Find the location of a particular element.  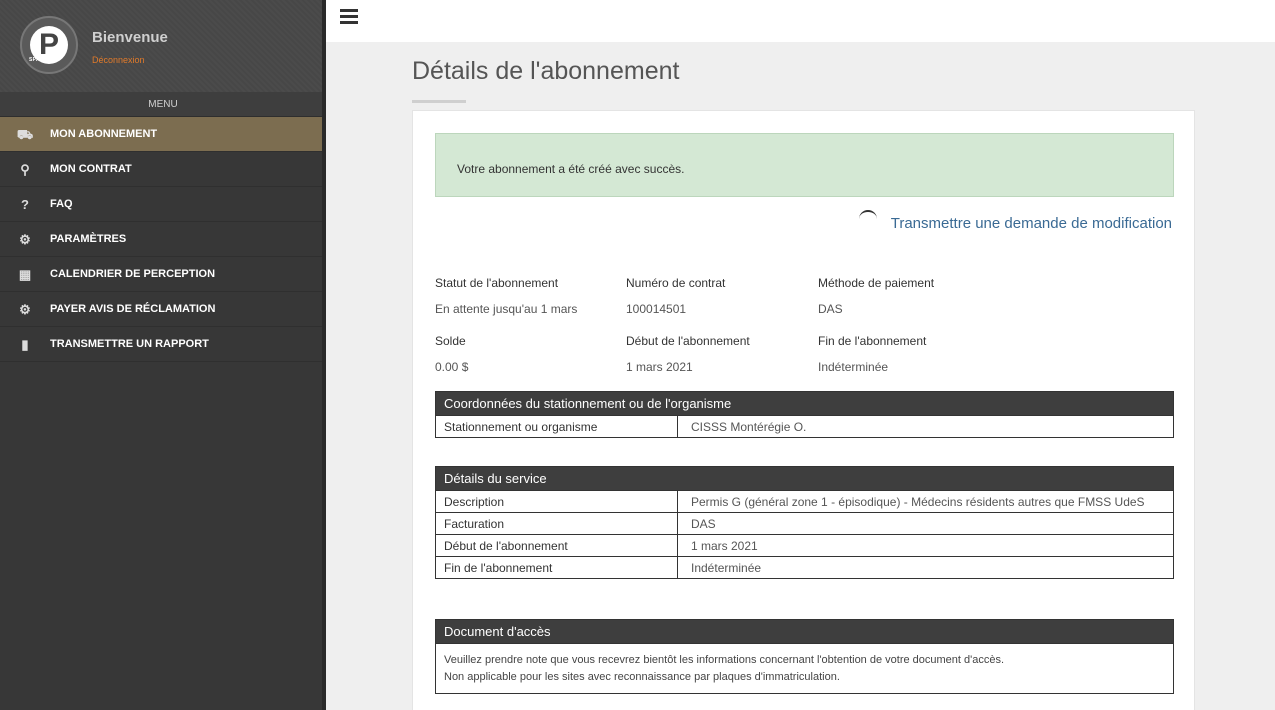

balance-label: Solde is located at coordinates (450, 341).